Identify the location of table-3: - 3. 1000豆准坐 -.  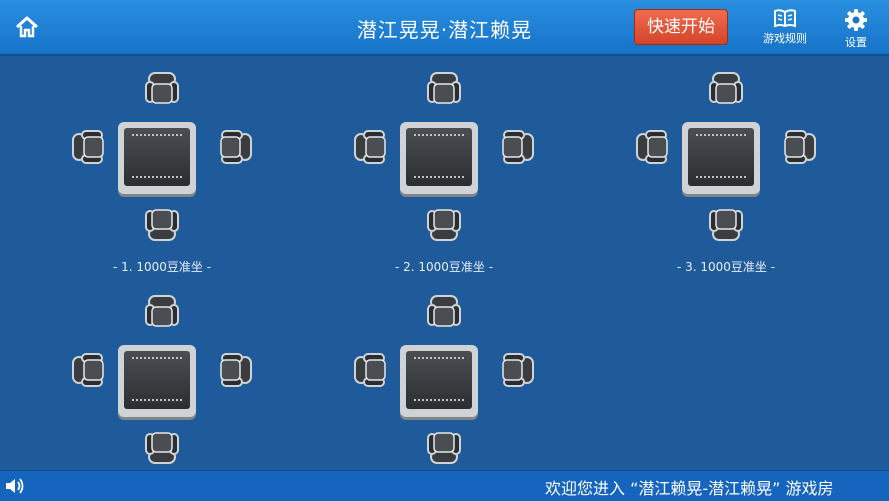
(726, 172).